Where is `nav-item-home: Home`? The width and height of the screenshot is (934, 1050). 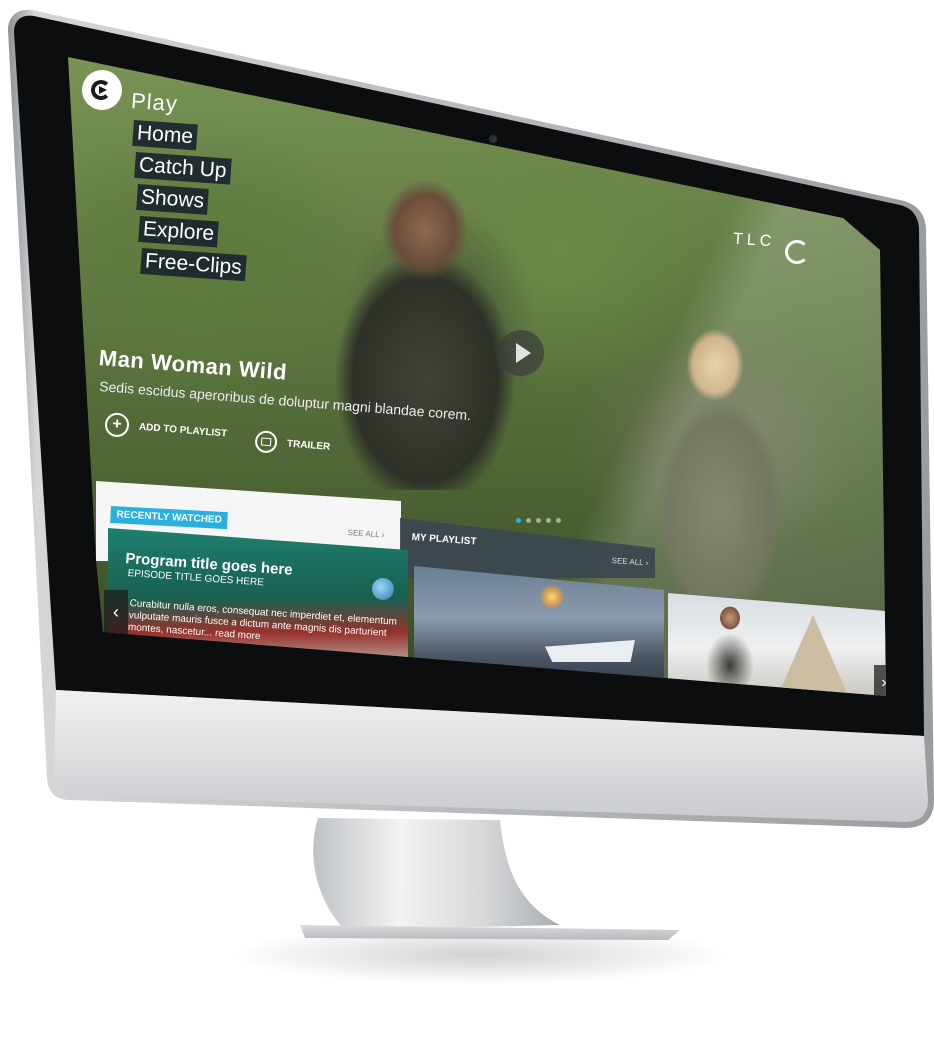
nav-item-home: Home is located at coordinates (165, 135).